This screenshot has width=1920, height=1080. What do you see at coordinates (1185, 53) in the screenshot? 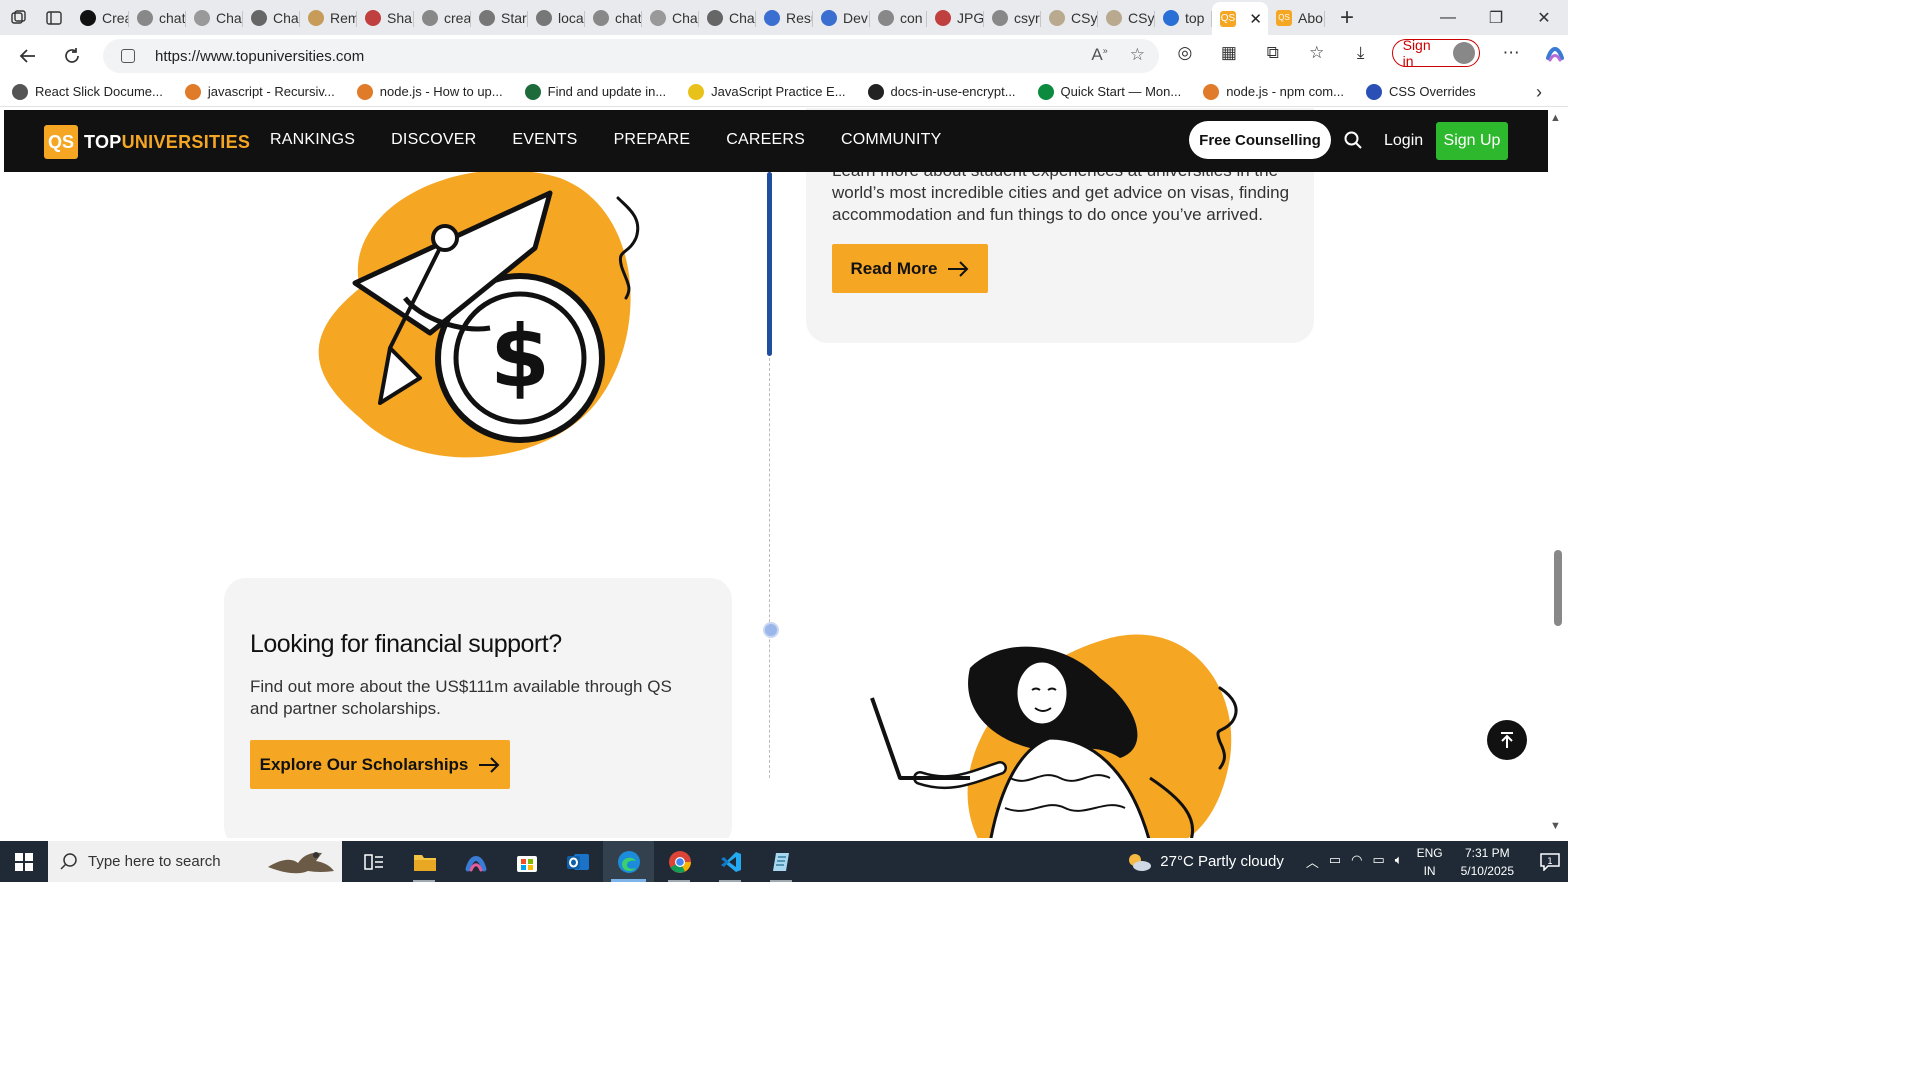
I see `copilot-vision-icon: ◎` at bounding box center [1185, 53].